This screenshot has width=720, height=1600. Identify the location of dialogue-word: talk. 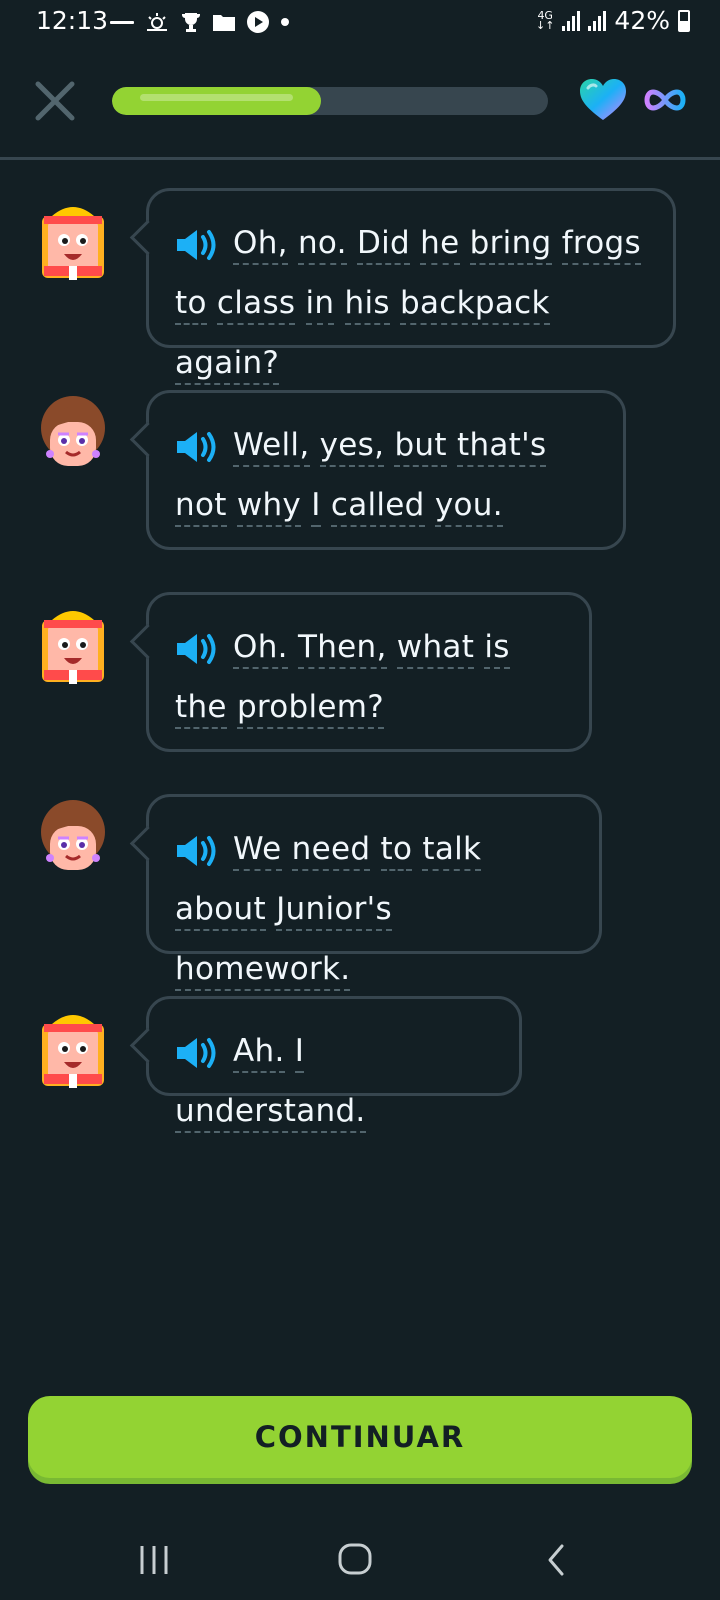
(452, 851).